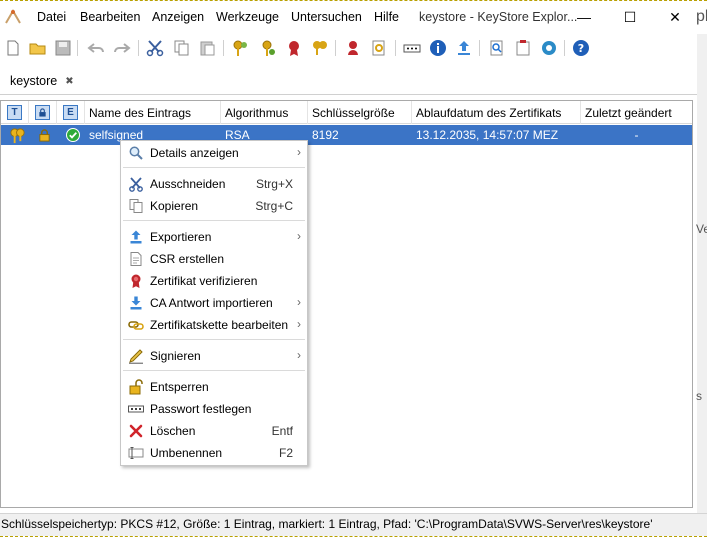  Describe the element at coordinates (178, 17) in the screenshot. I see `menu-anzeigen: Anzeigen` at that location.